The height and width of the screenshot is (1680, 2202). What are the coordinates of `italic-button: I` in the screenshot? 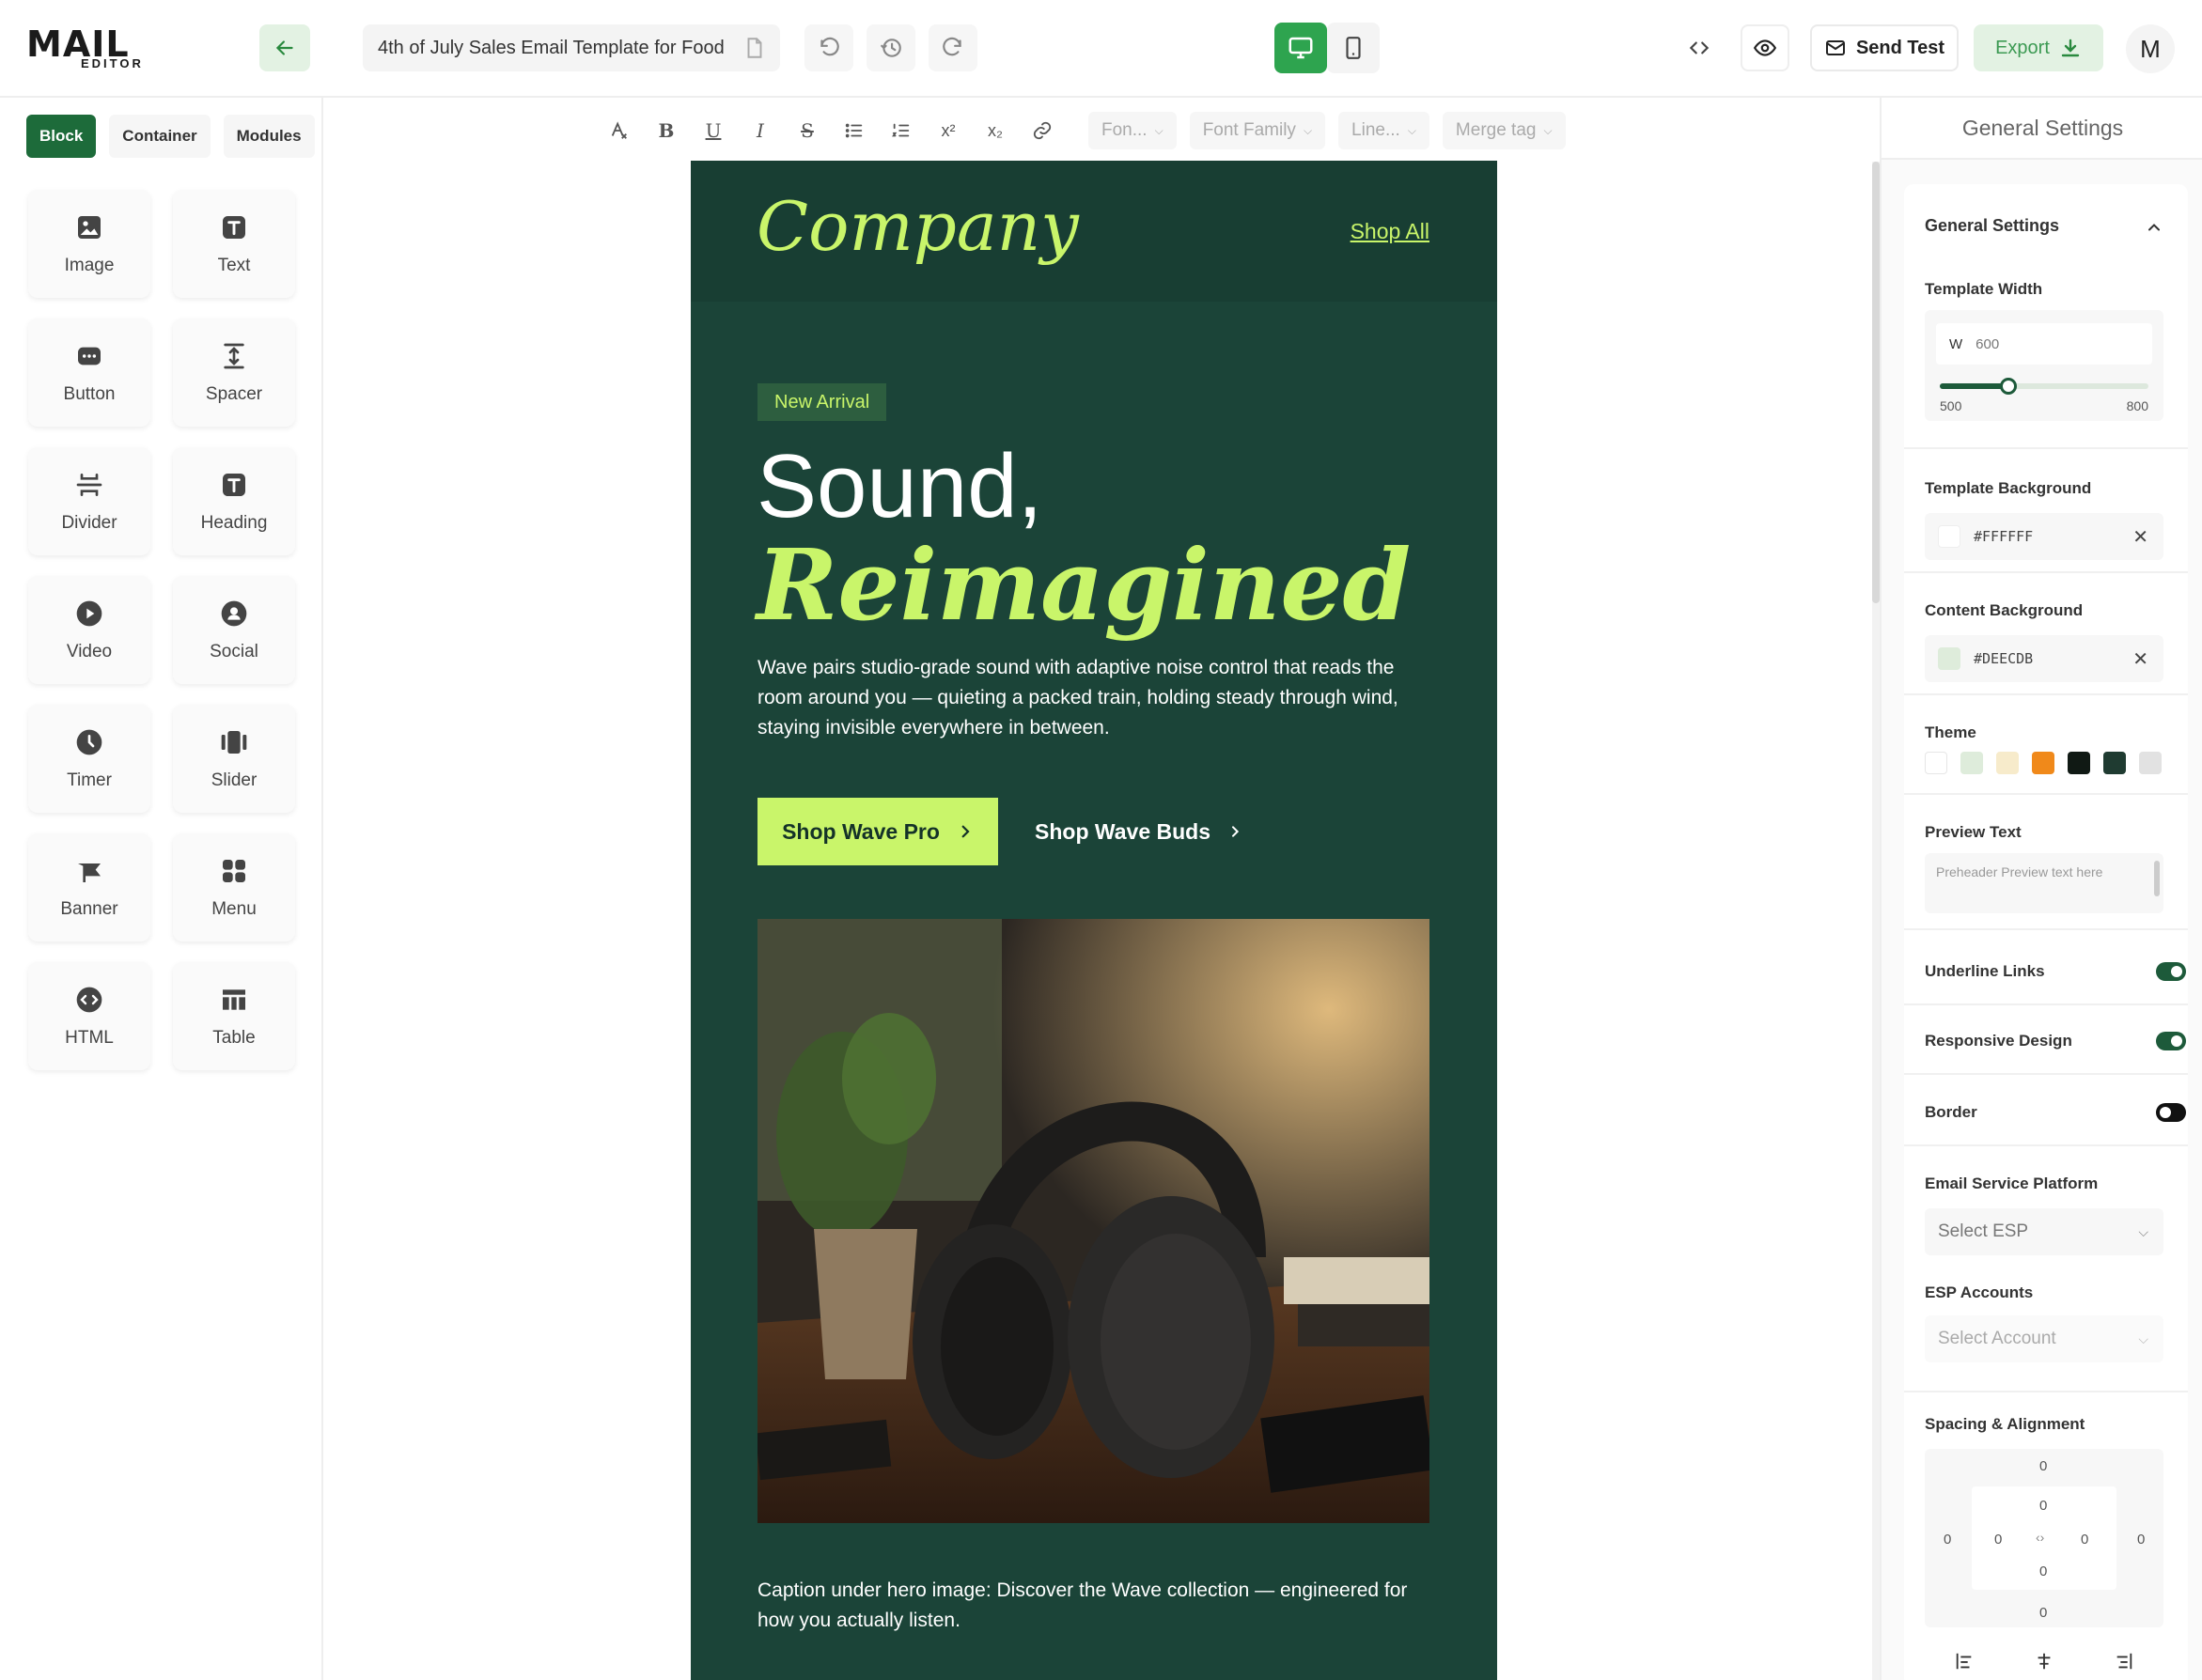 It's located at (760, 130).